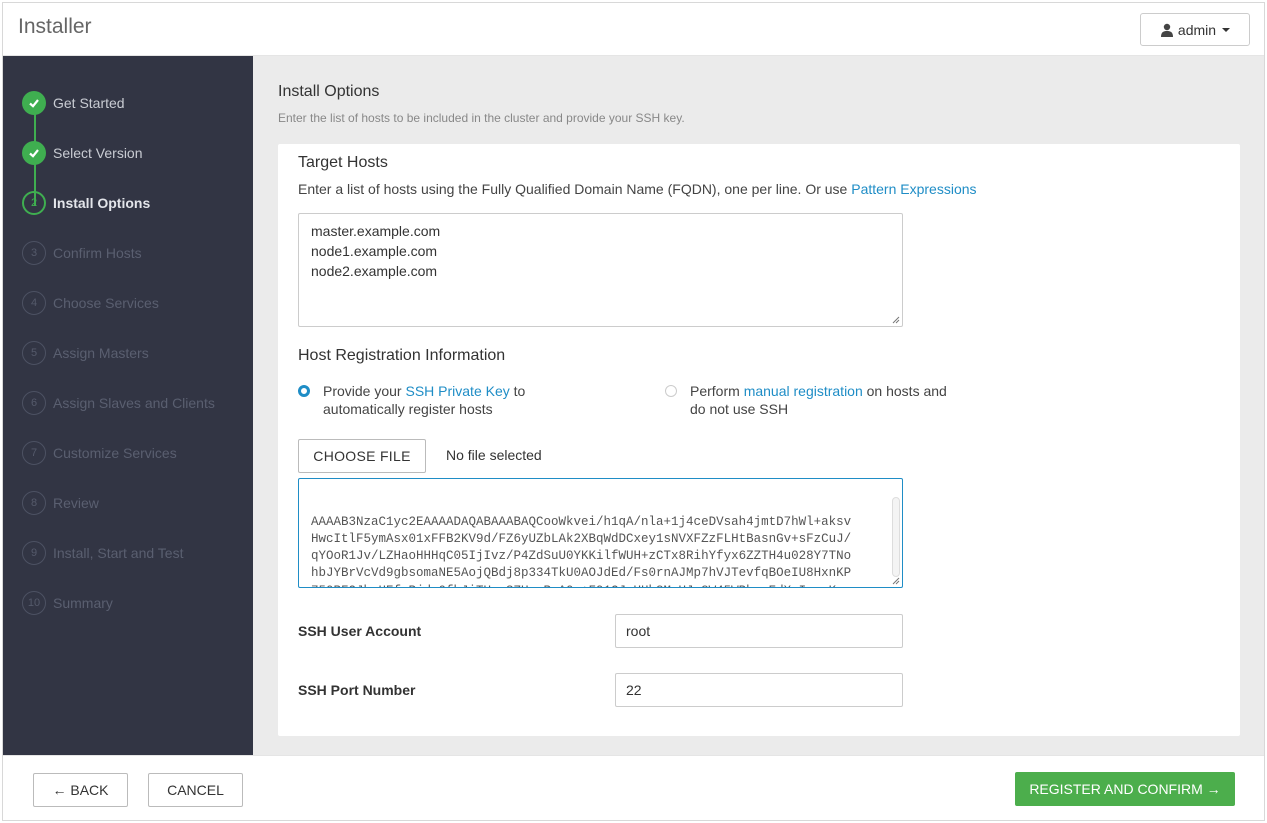 Image resolution: width=1267 pixels, height=823 pixels. Describe the element at coordinates (102, 203) in the screenshot. I see `step-label: Install Options` at that location.